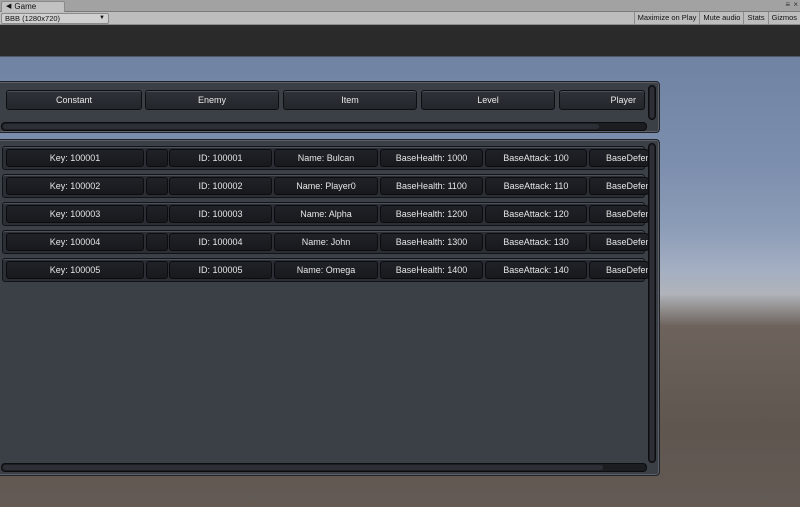  Describe the element at coordinates (431, 270) in the screenshot. I see `base-health-cell: BaseHealth: 1400` at that location.